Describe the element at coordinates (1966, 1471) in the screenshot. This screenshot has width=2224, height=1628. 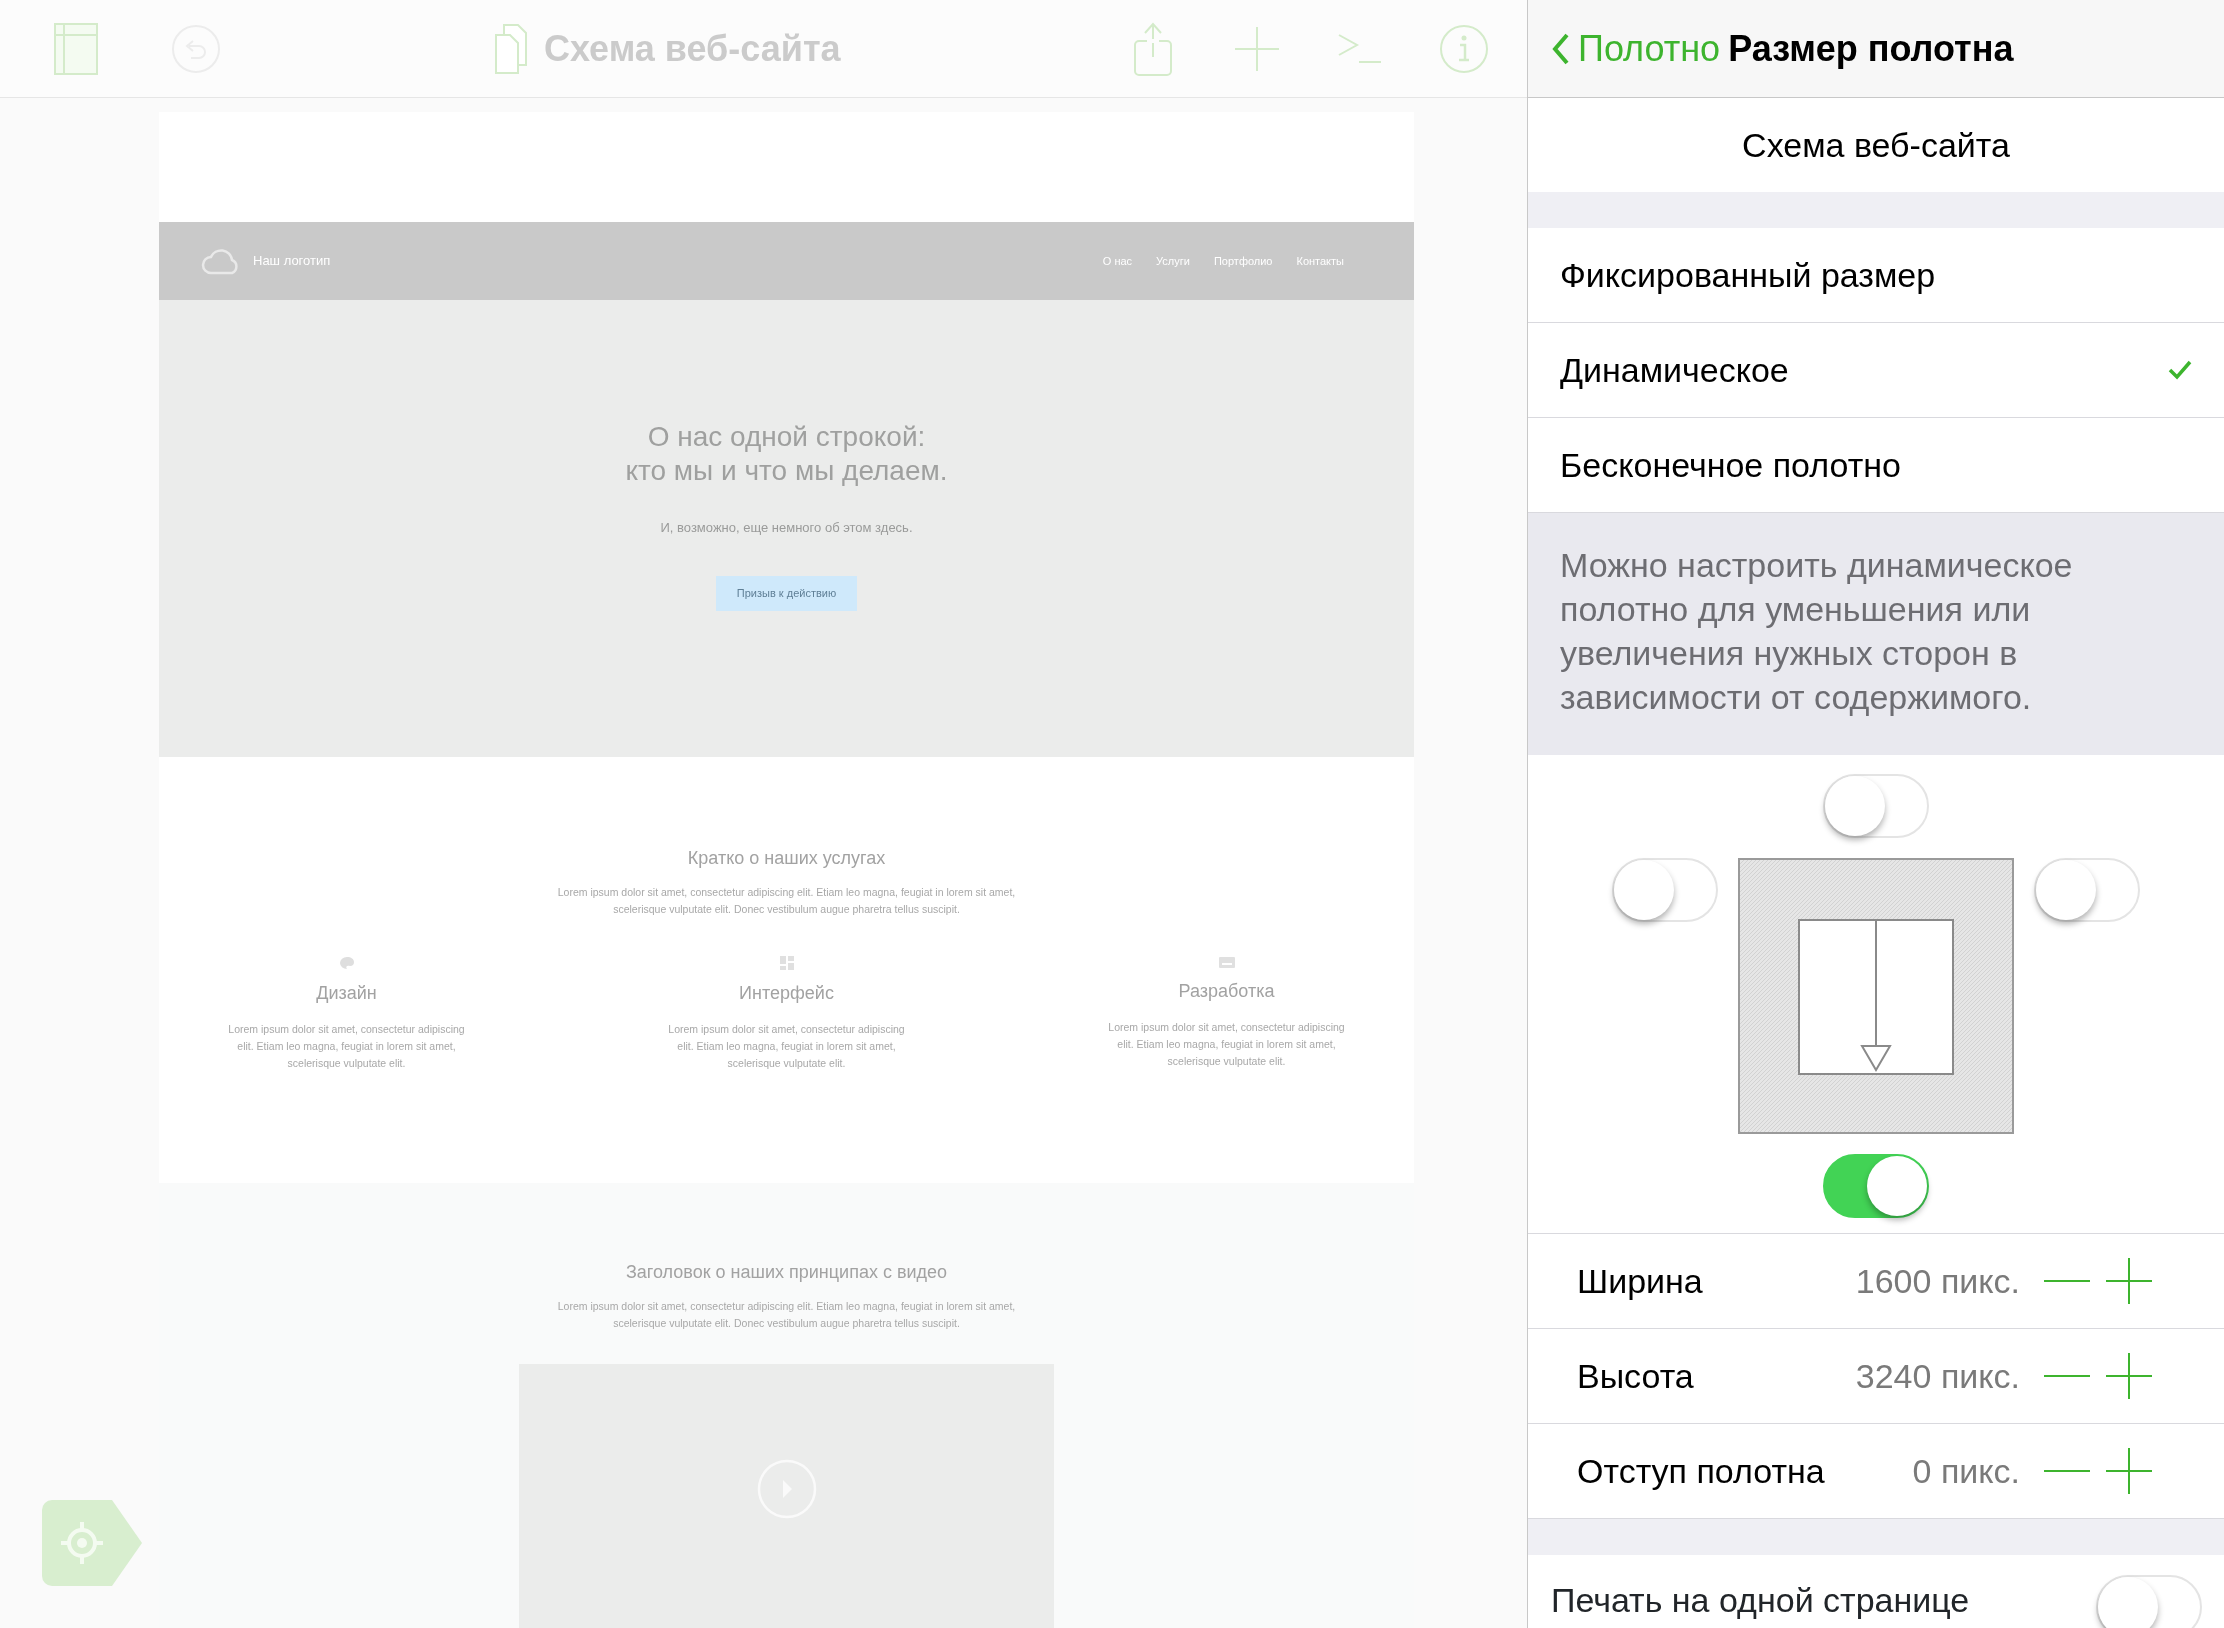
I see `field-value: 0 пикс.` at that location.